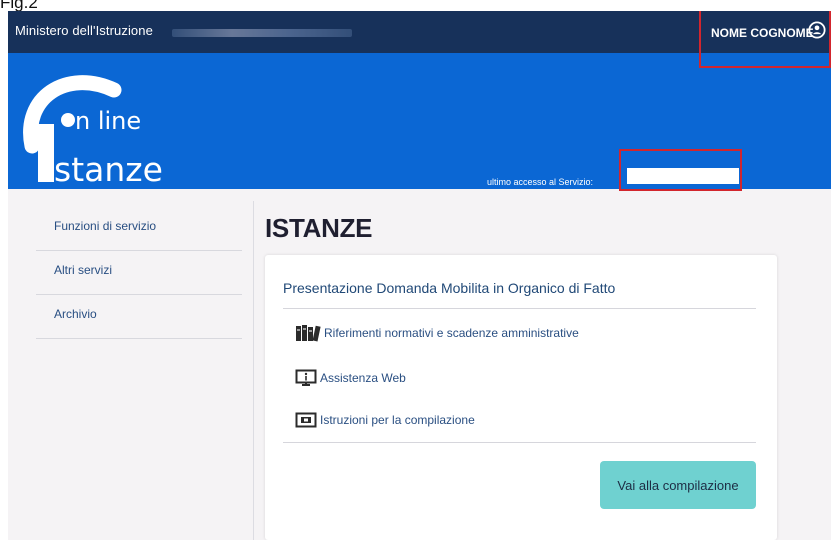 The width and height of the screenshot is (831, 540). Describe the element at coordinates (139, 317) in the screenshot. I see `sidebar-item-archivio: Archivio` at that location.